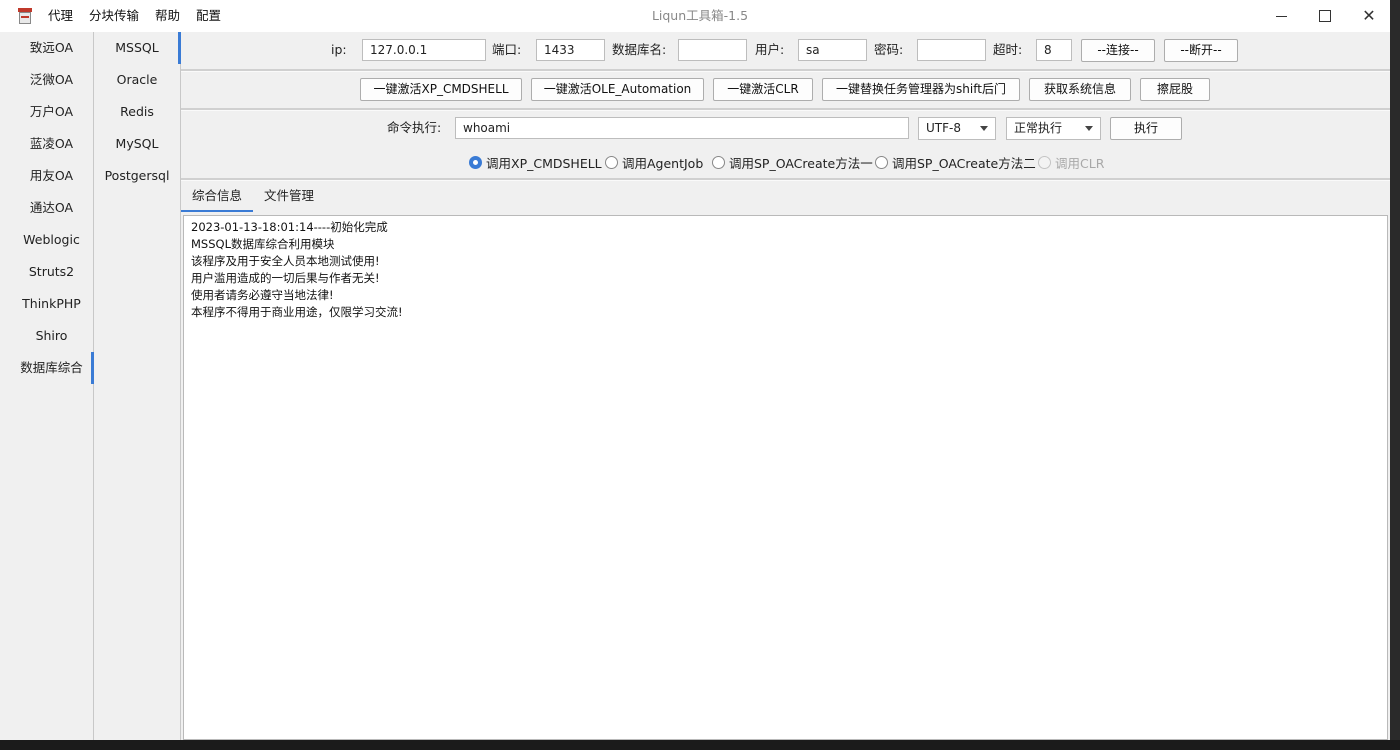  Describe the element at coordinates (921, 89) in the screenshot. I see `shift-backdoor-button: 一键替换任务管理器为shift后门` at that location.